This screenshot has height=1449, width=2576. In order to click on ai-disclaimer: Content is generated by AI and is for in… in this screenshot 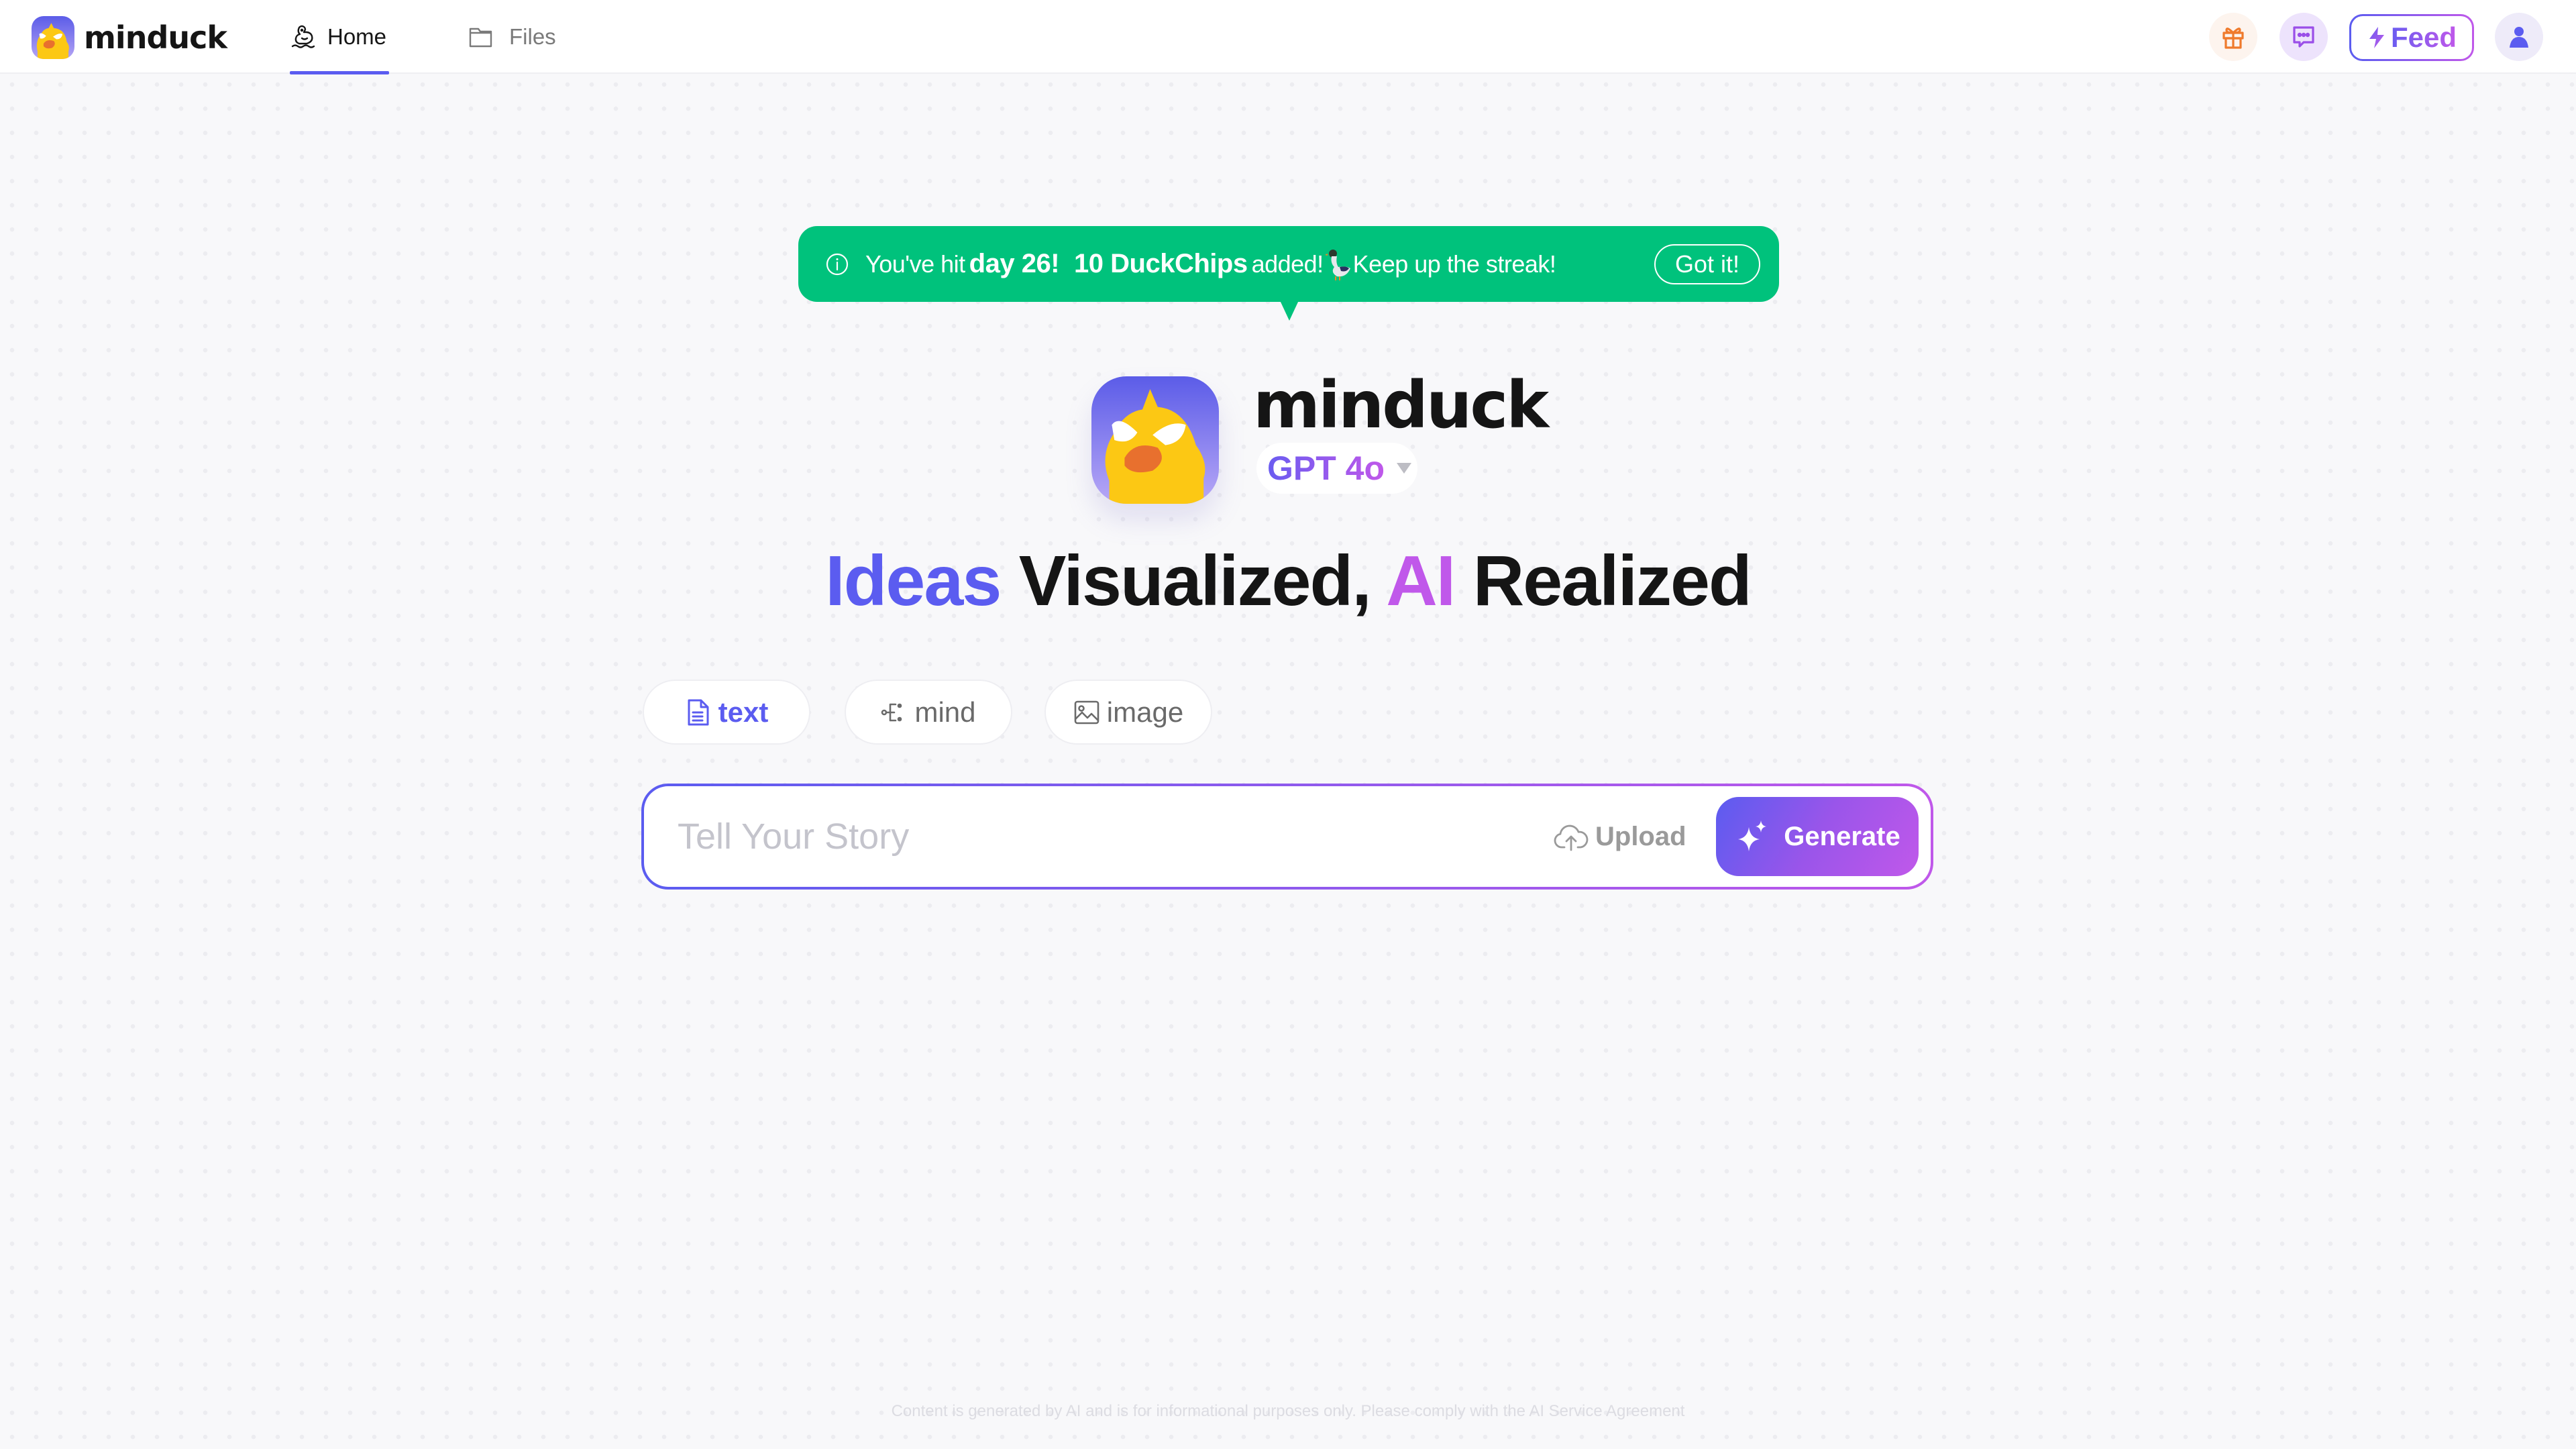, I will do `click(1288, 1411)`.